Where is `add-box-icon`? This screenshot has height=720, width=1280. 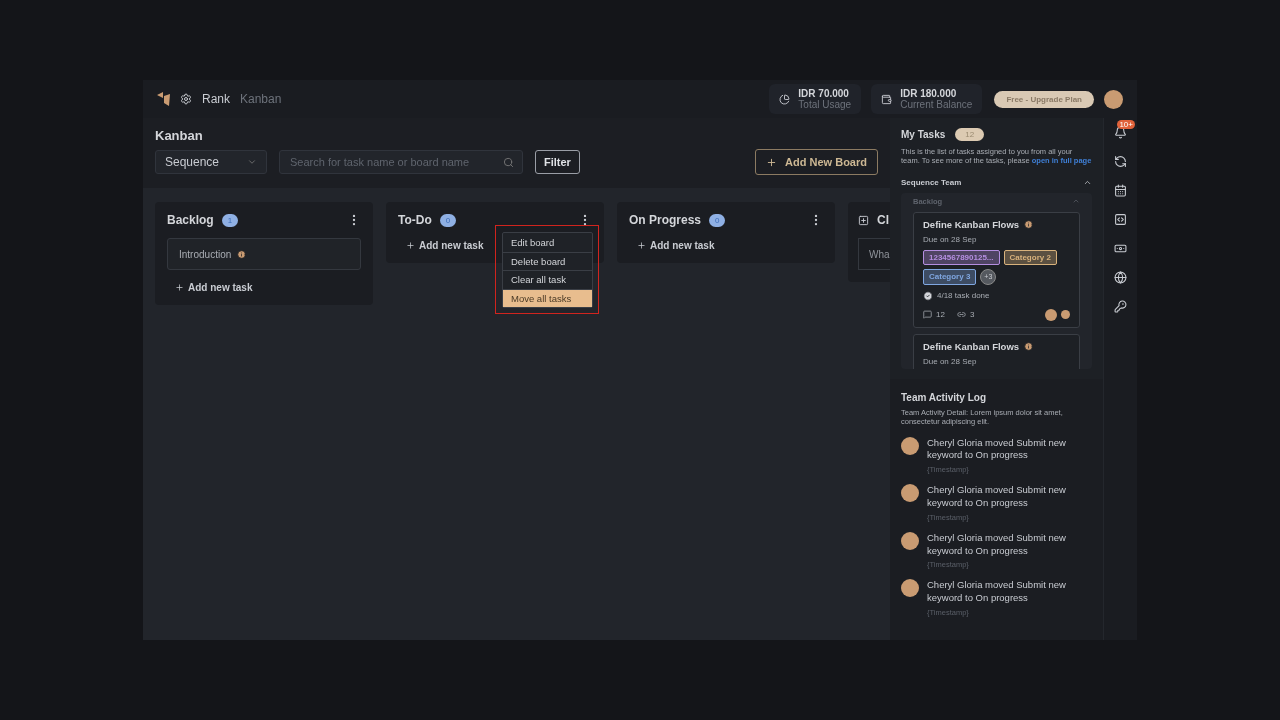 add-box-icon is located at coordinates (863, 220).